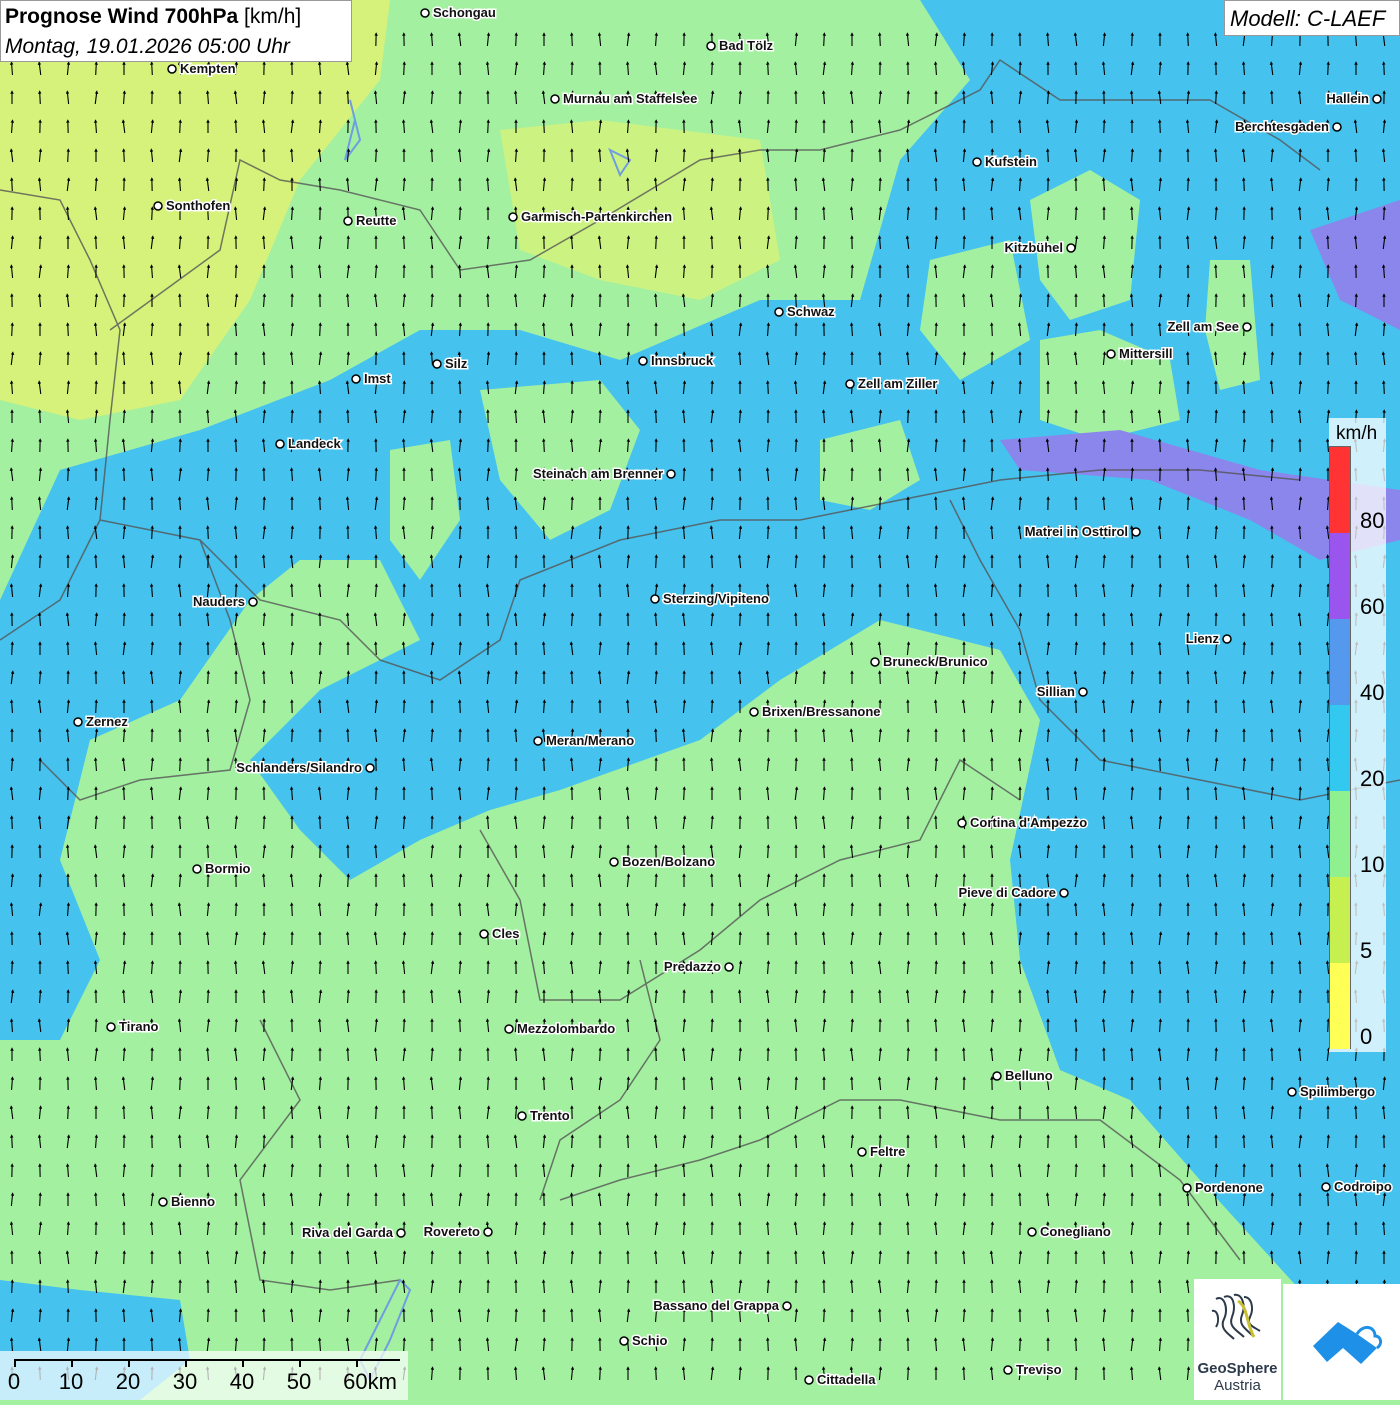  What do you see at coordinates (15, 1363) in the screenshot?
I see `scale-tick` at bounding box center [15, 1363].